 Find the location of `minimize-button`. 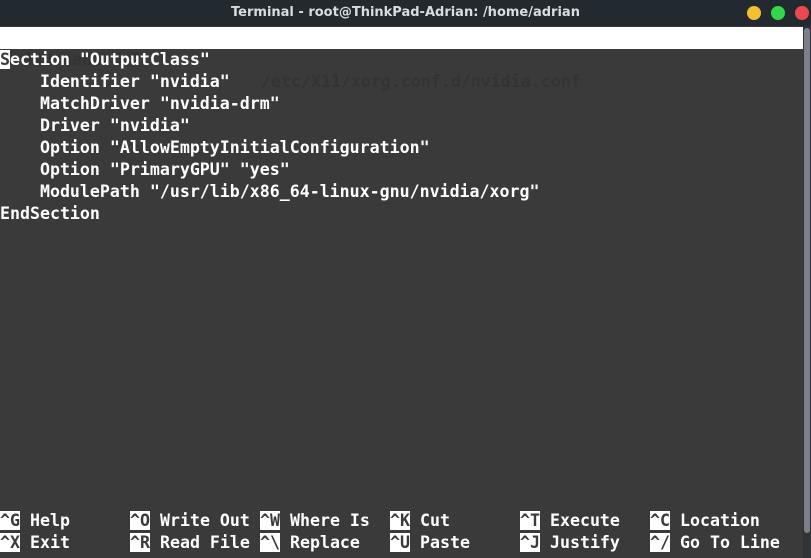

minimize-button is located at coordinates (754, 13).